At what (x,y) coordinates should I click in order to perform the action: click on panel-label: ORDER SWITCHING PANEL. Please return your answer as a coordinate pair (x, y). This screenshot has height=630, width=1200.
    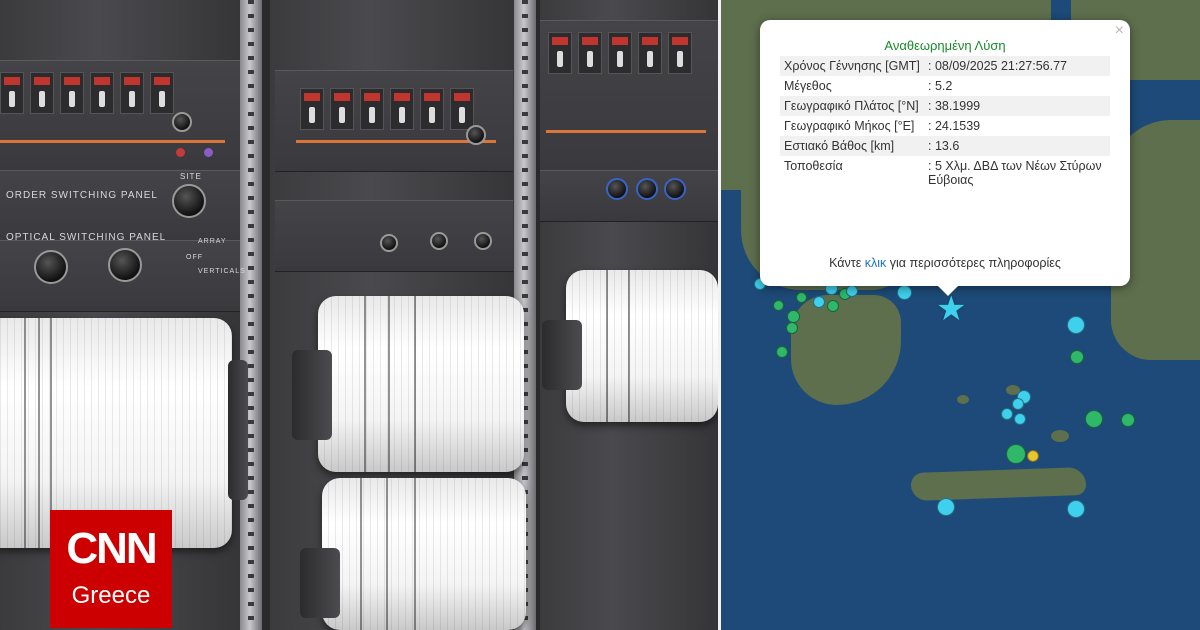
    Looking at the image, I should click on (82, 195).